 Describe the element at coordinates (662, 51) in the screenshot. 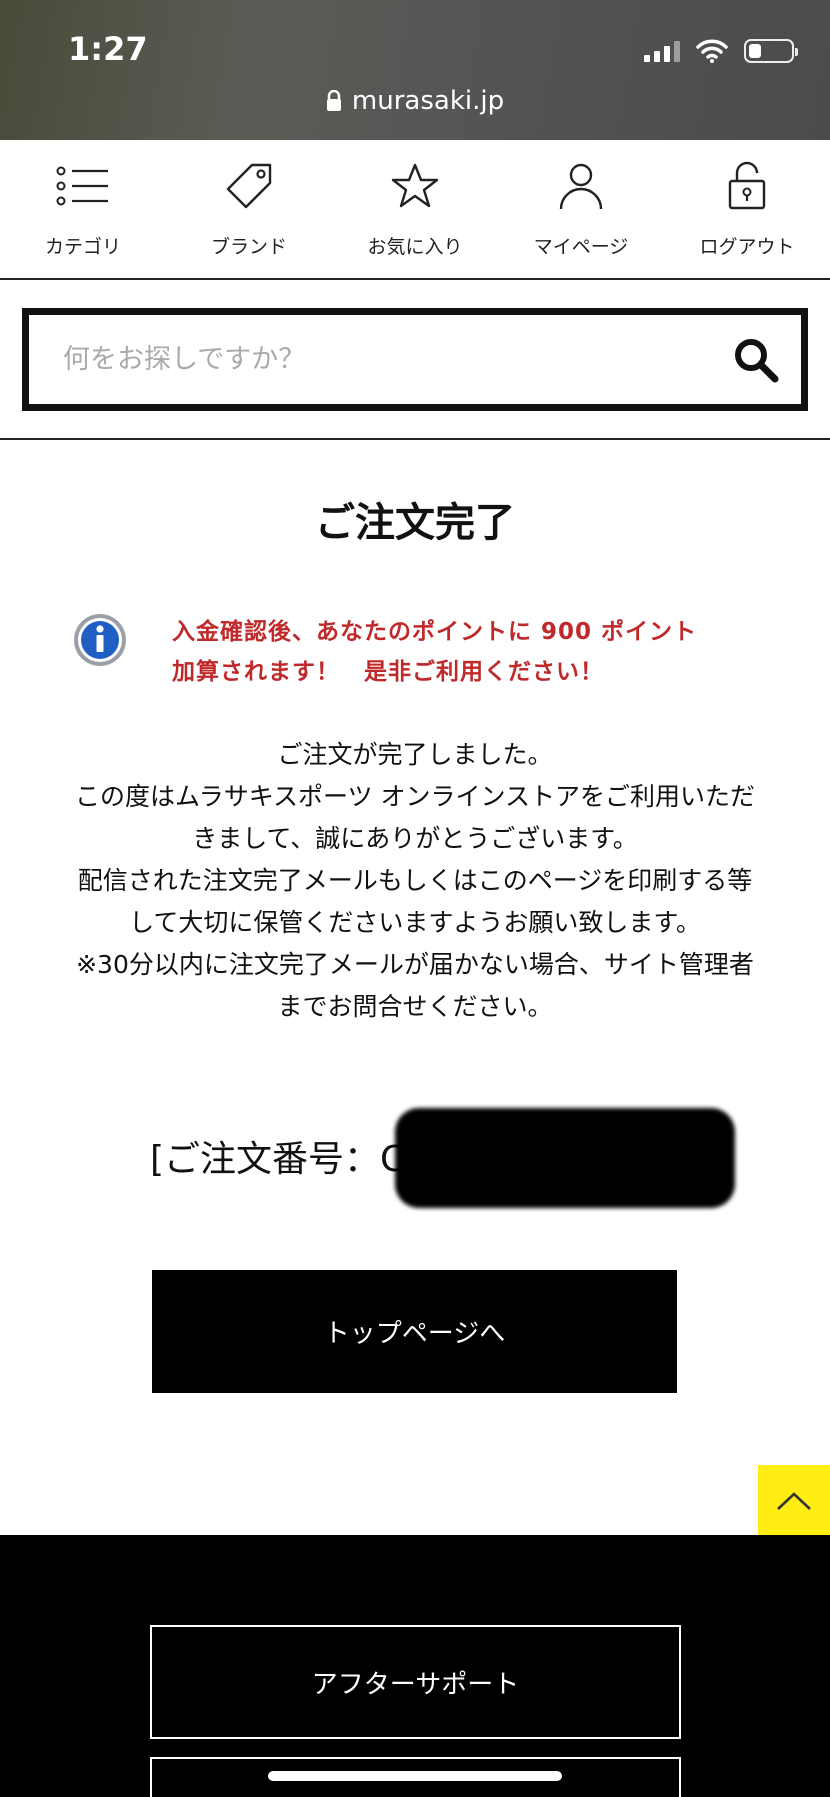

I see `cellular-signal-icon` at that location.